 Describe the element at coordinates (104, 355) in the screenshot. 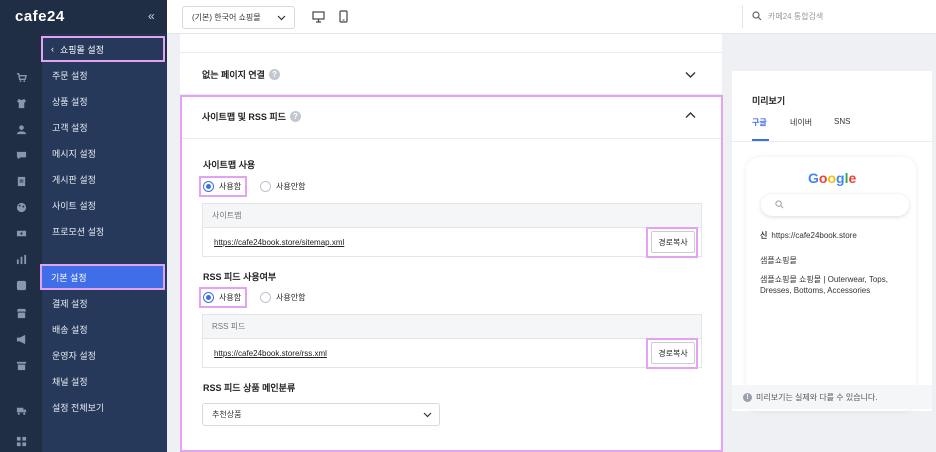

I see `menu-item-operator: 운영자 설정` at that location.